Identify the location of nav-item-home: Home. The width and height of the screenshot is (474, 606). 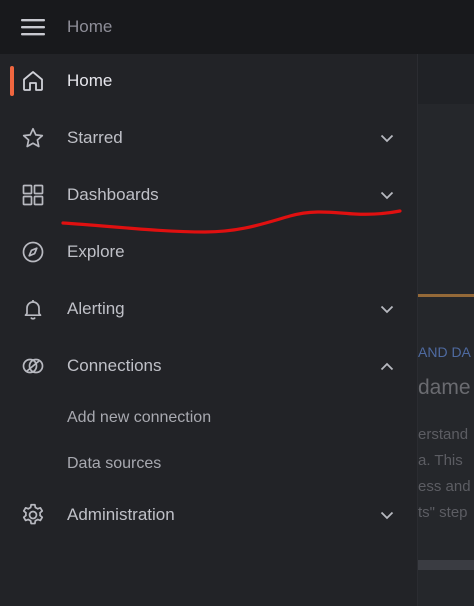
(209, 81).